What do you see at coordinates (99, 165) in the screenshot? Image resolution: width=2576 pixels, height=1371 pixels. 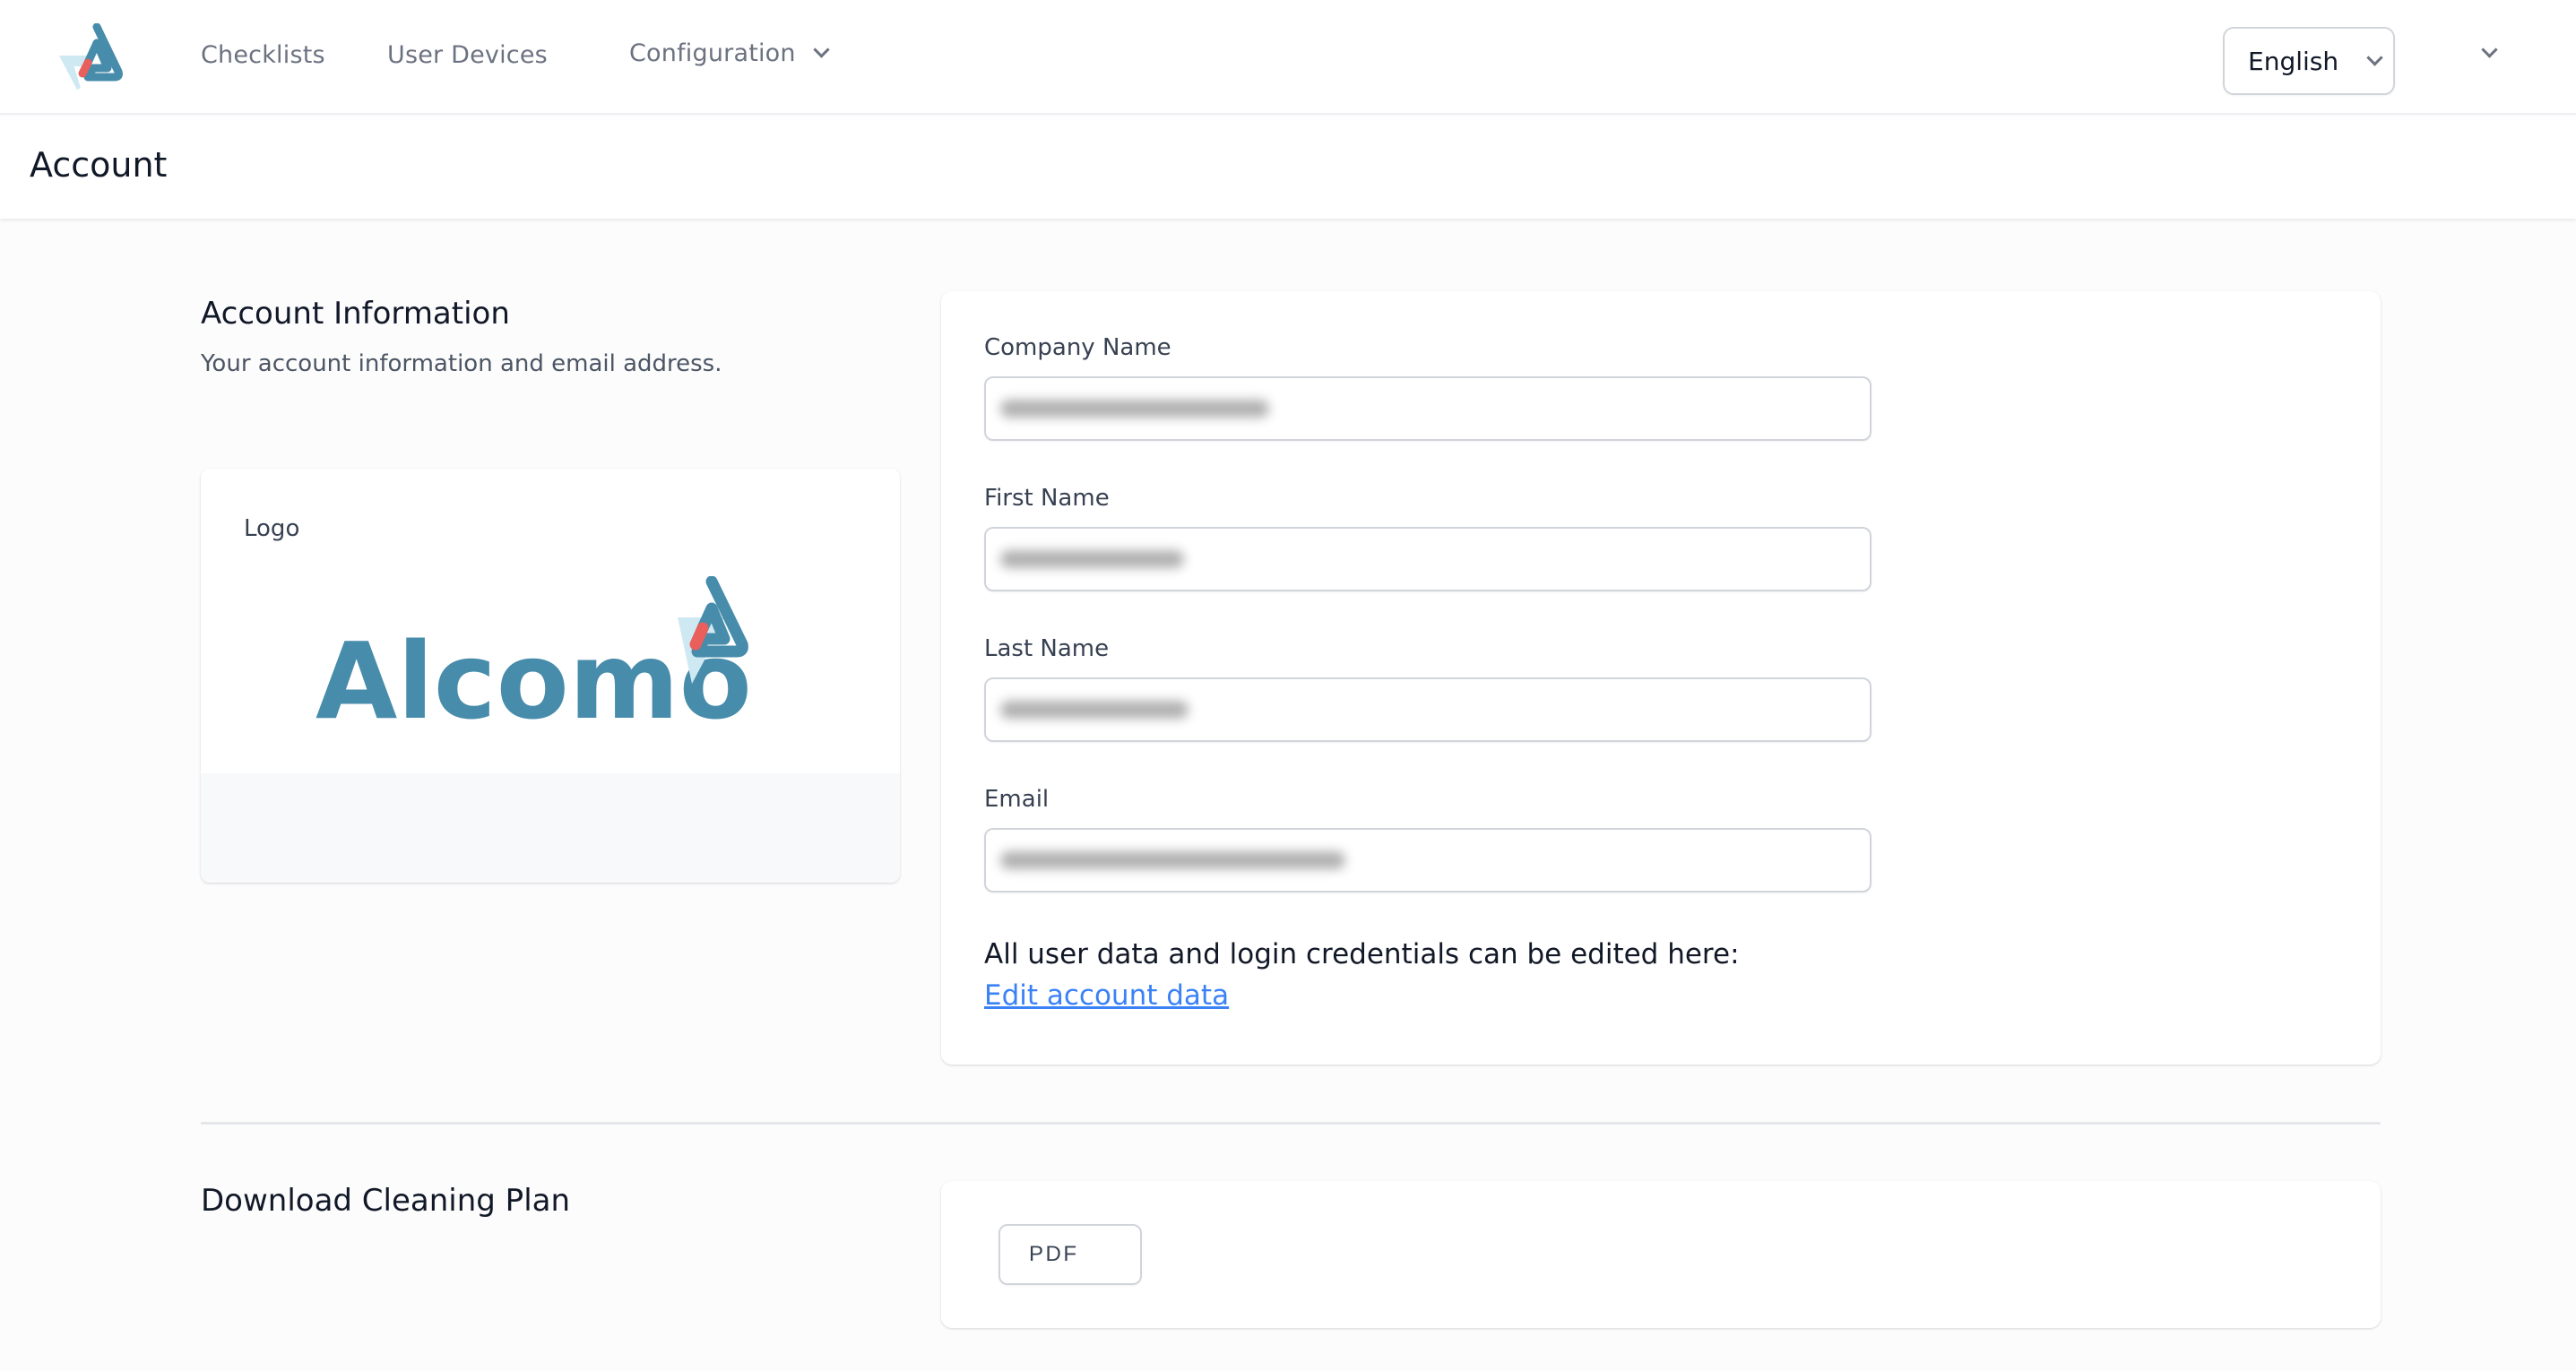 I see `page-title: Account` at bounding box center [99, 165].